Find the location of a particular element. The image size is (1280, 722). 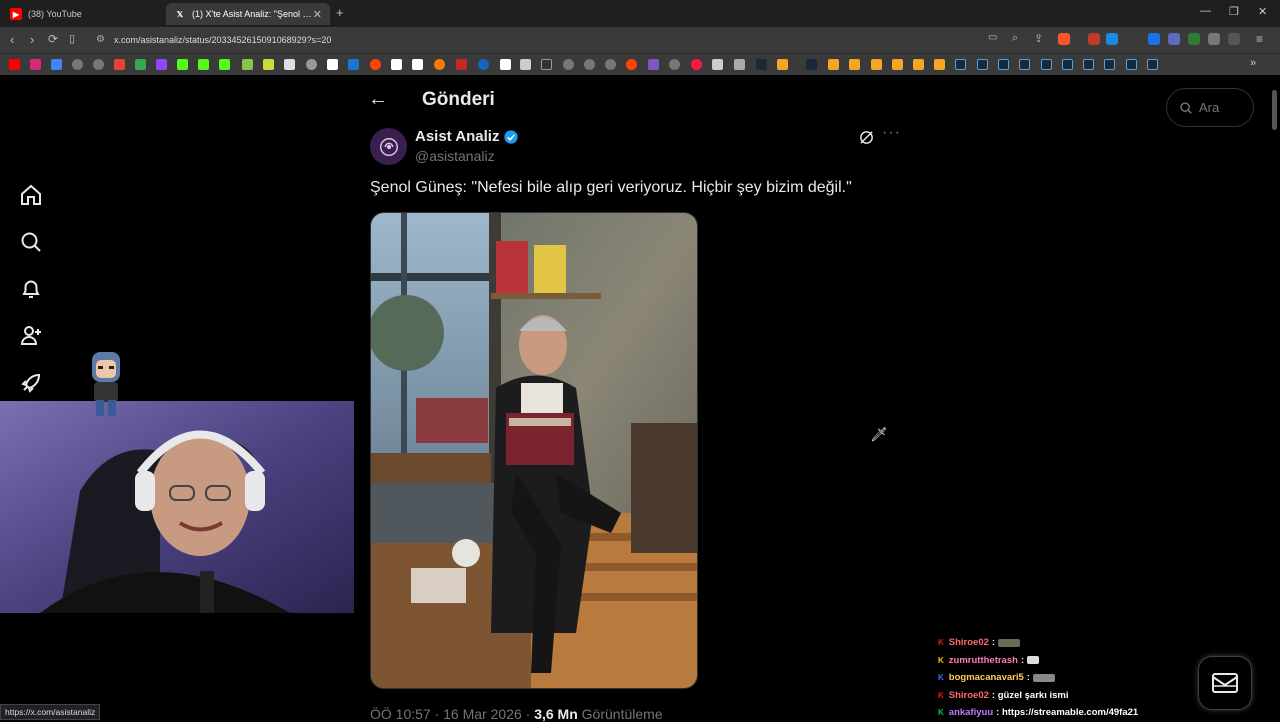

bookmark-twitch-icon is located at coordinates (161, 64).